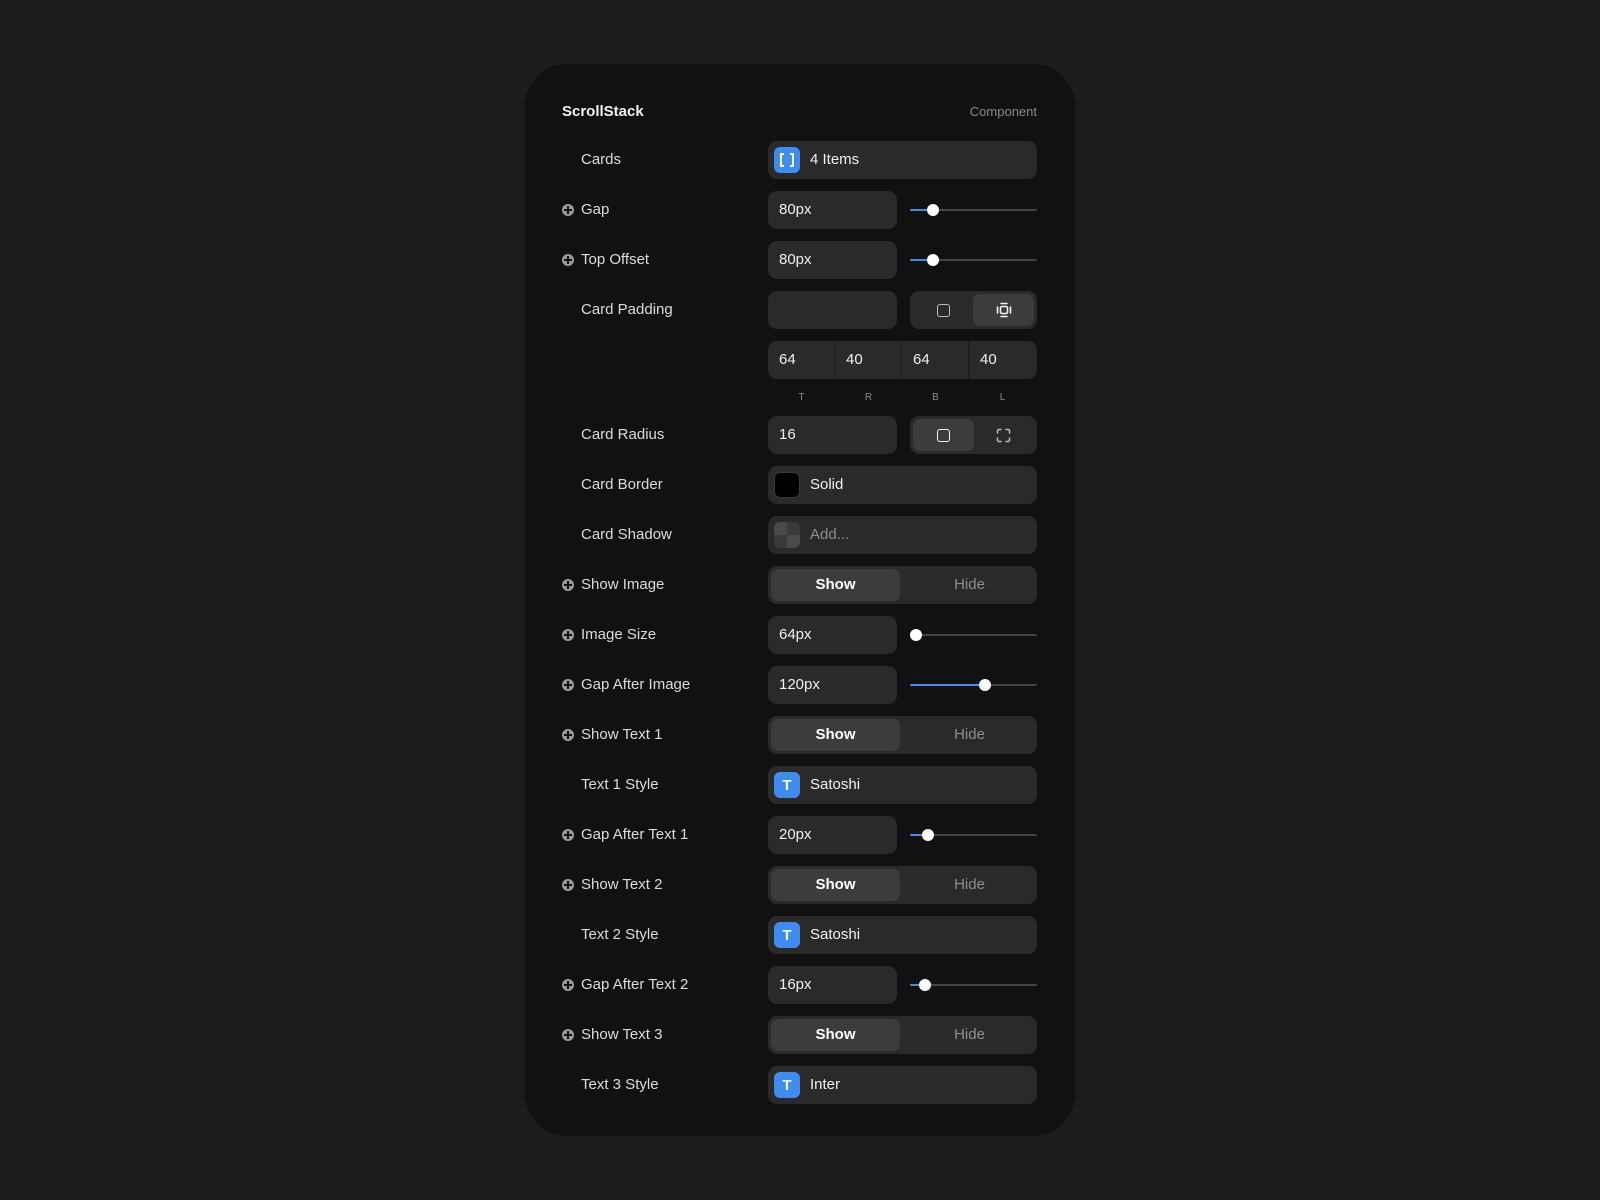  I want to click on show-image-hide-option: Hide, so click(969, 585).